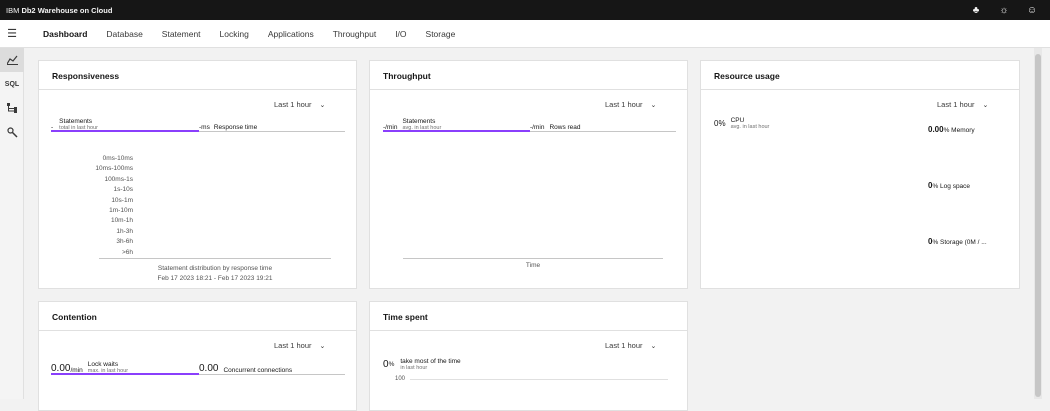 Image resolution: width=1050 pixels, height=411 pixels. Describe the element at coordinates (354, 34) in the screenshot. I see `tab-throughput: Throughput` at that location.